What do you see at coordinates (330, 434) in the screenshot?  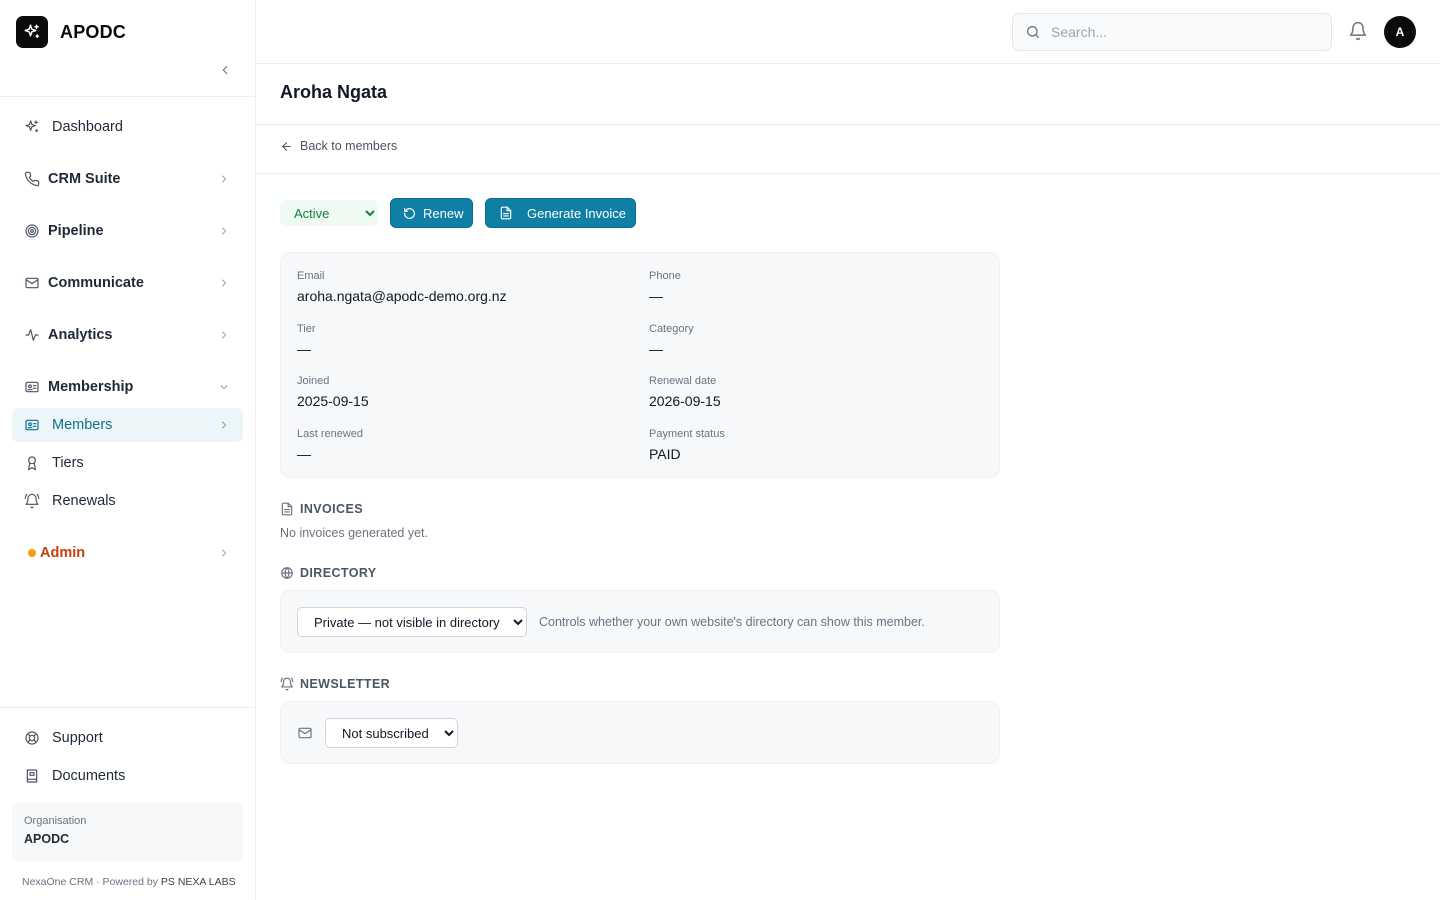 I see `field-label: Last renewed` at bounding box center [330, 434].